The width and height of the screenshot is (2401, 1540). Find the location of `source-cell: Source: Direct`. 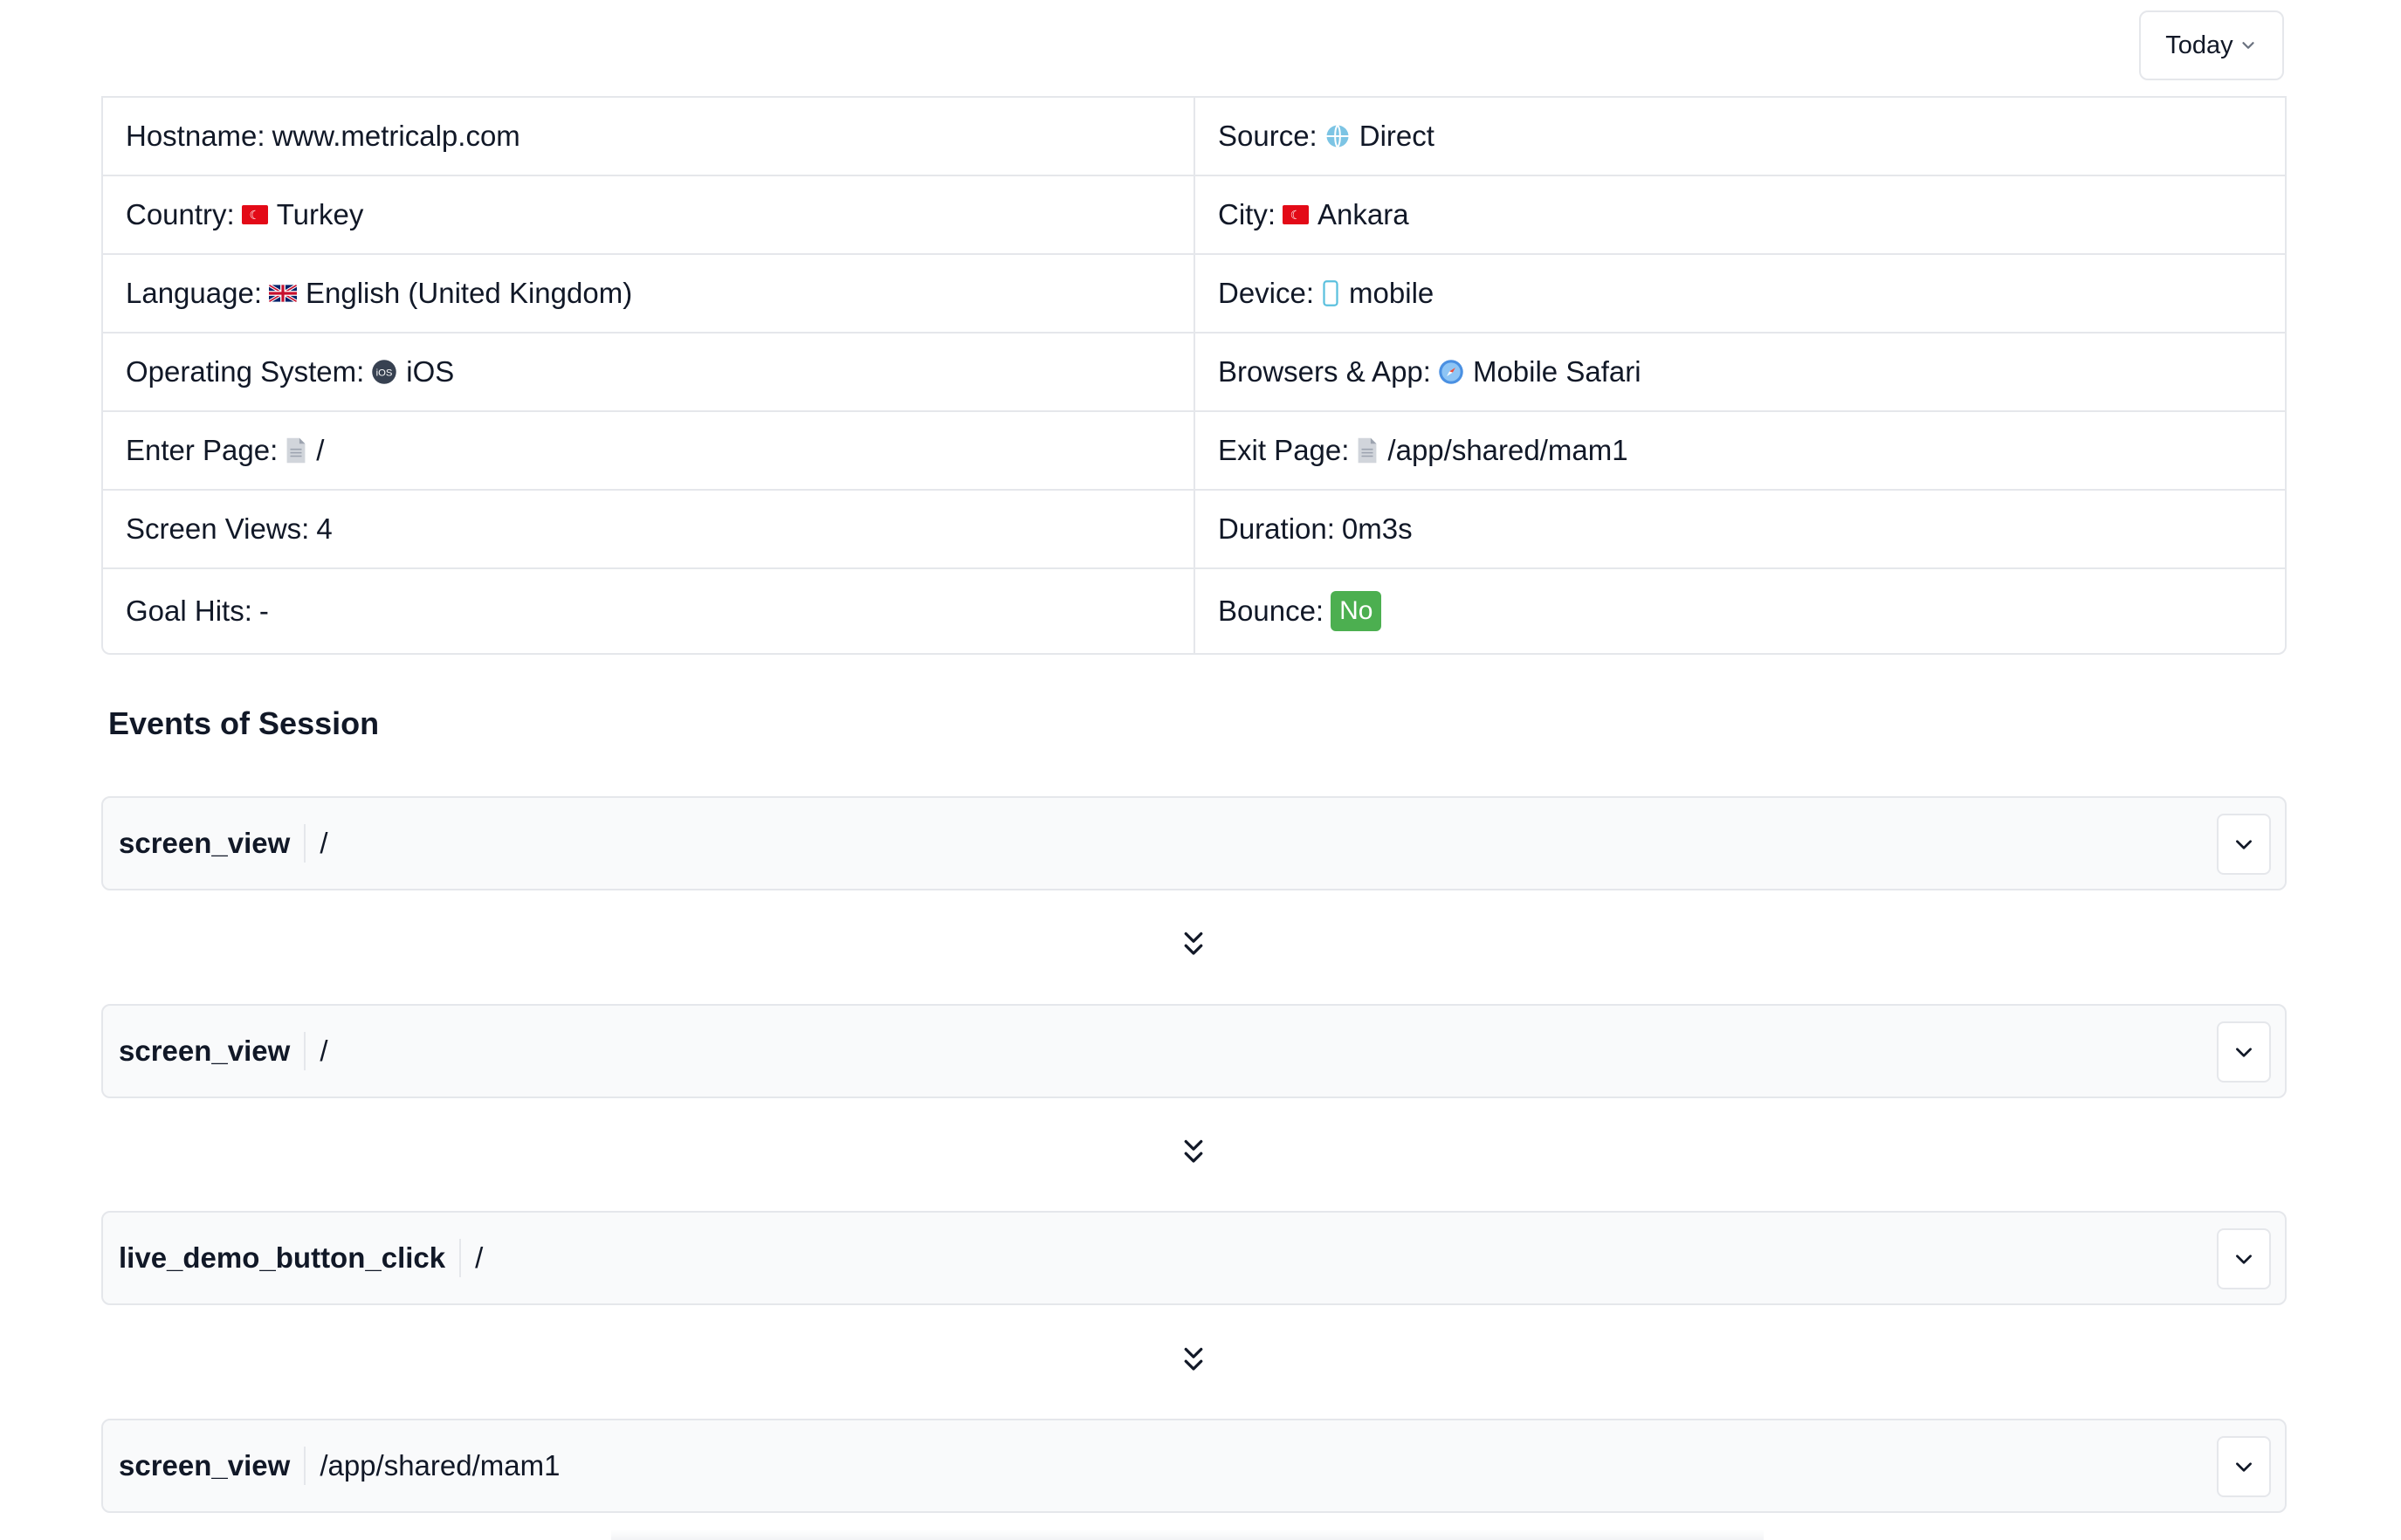

source-cell: Source: Direct is located at coordinates (1740, 137).